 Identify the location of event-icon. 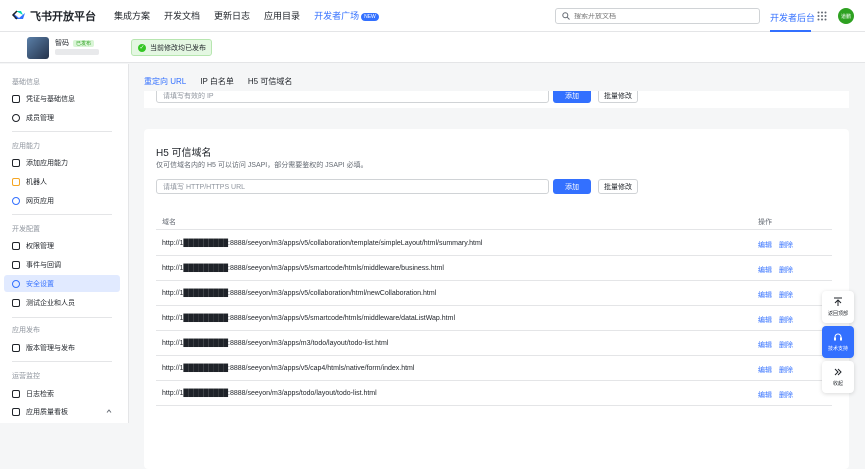
(16, 264).